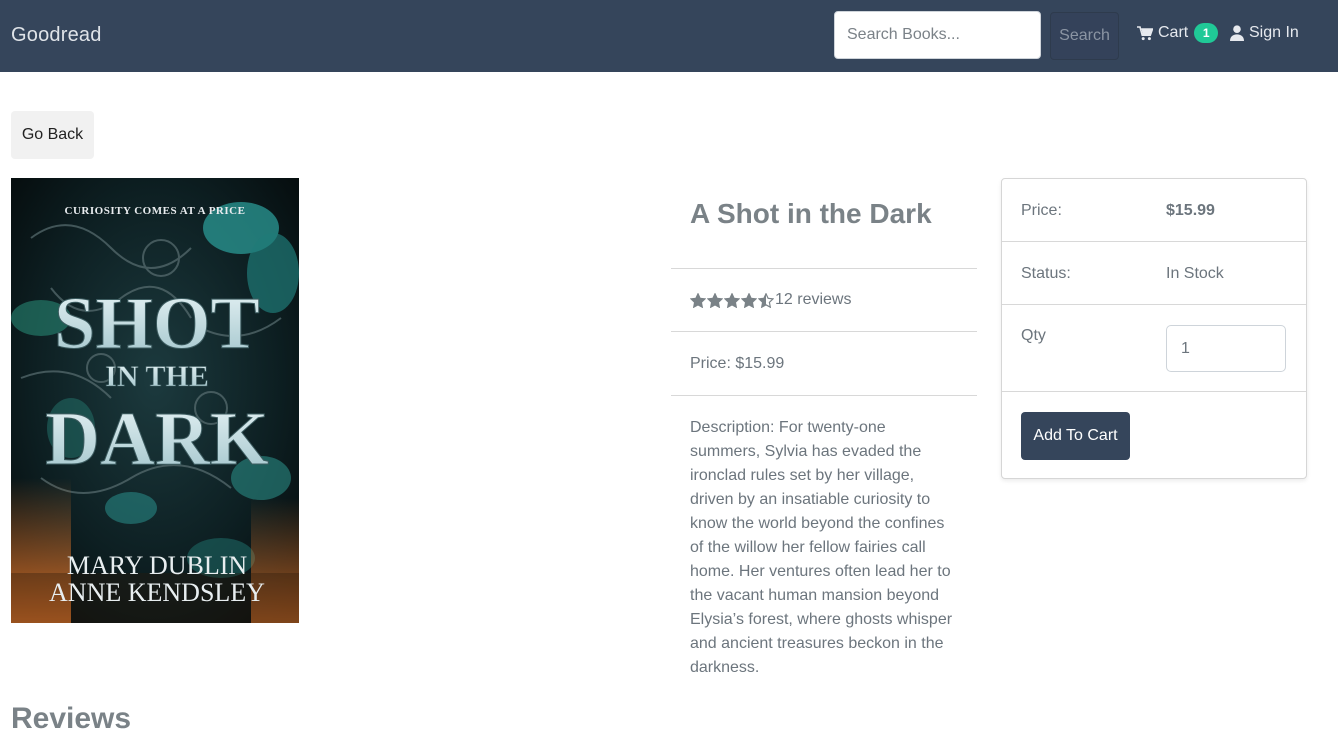  Describe the element at coordinates (71, 718) in the screenshot. I see `reviews-heading: Reviews` at that location.